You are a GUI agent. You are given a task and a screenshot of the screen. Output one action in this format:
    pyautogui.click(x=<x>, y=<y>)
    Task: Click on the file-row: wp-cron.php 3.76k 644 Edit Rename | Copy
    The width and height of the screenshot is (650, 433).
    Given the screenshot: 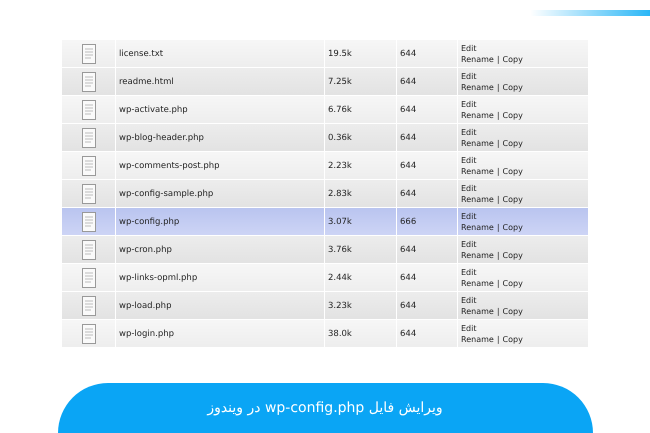 What is the action you would take?
    pyautogui.click(x=325, y=250)
    